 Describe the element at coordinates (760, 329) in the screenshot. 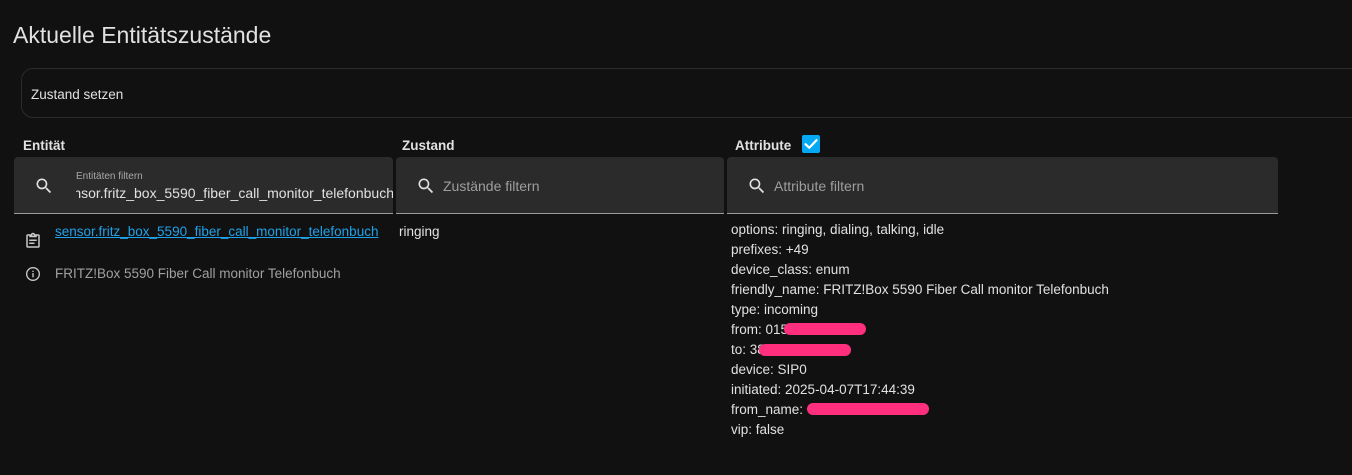

I see `attribute-text: from: 015` at that location.